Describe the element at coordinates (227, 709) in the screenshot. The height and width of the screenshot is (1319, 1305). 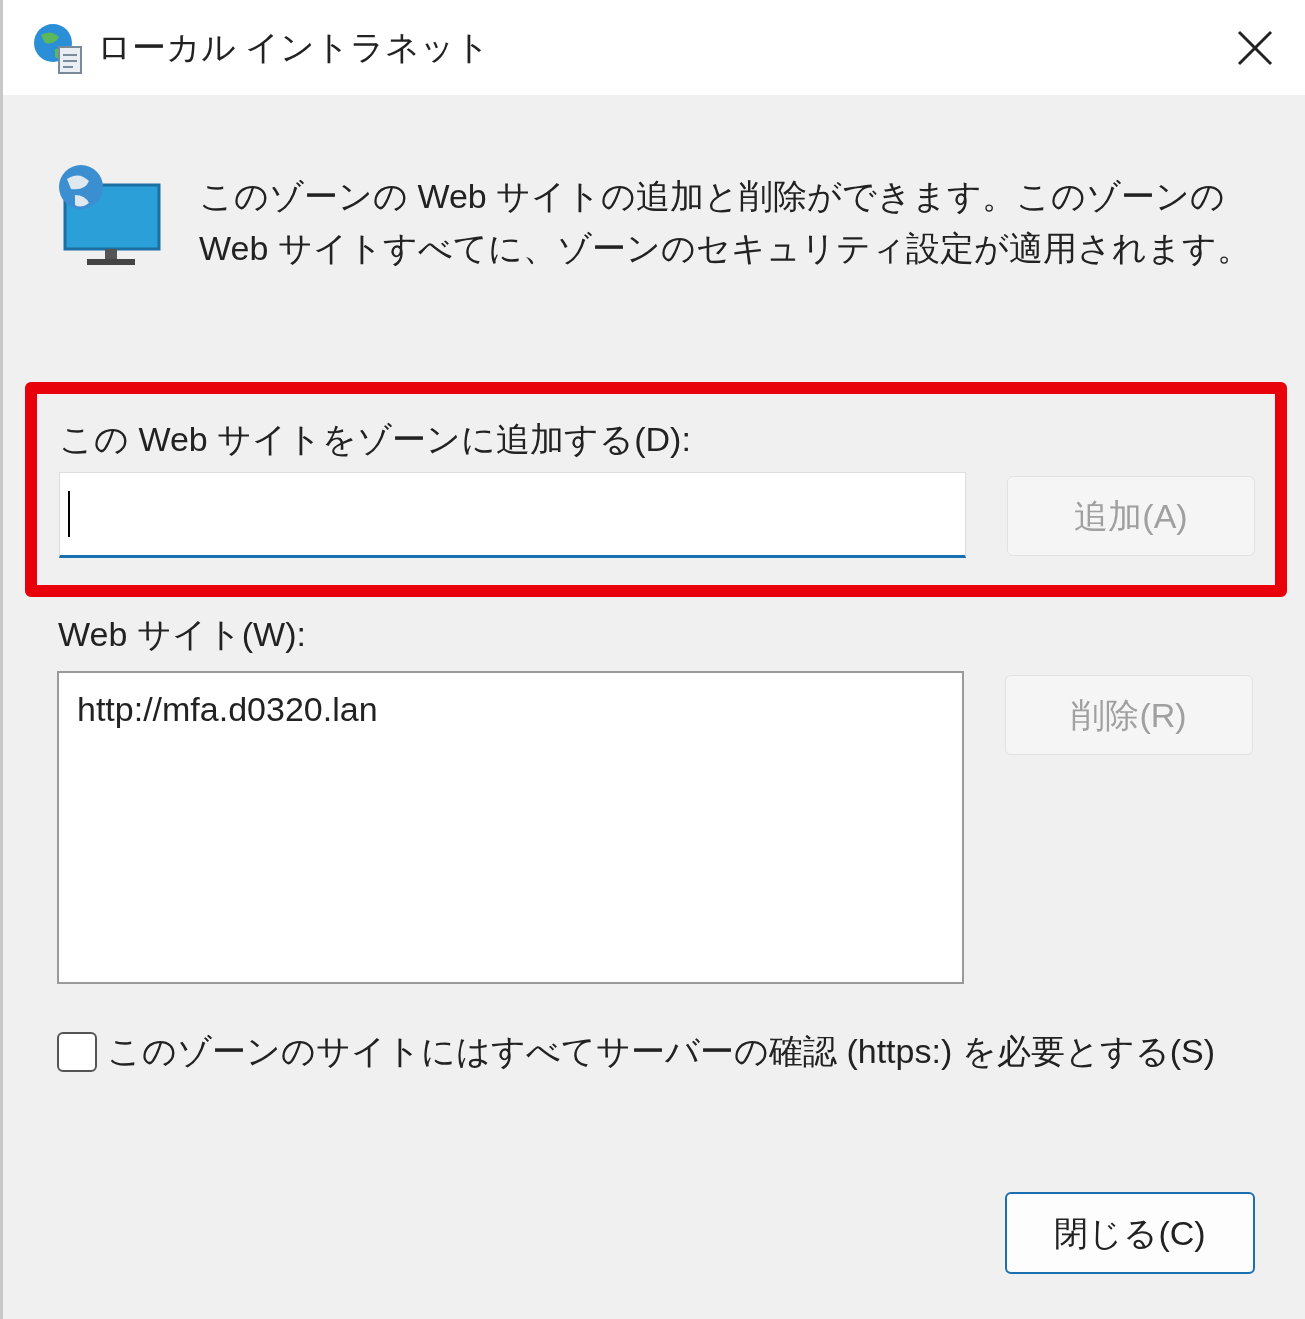
I see `website-item: http://mfa.d0320.lan` at that location.